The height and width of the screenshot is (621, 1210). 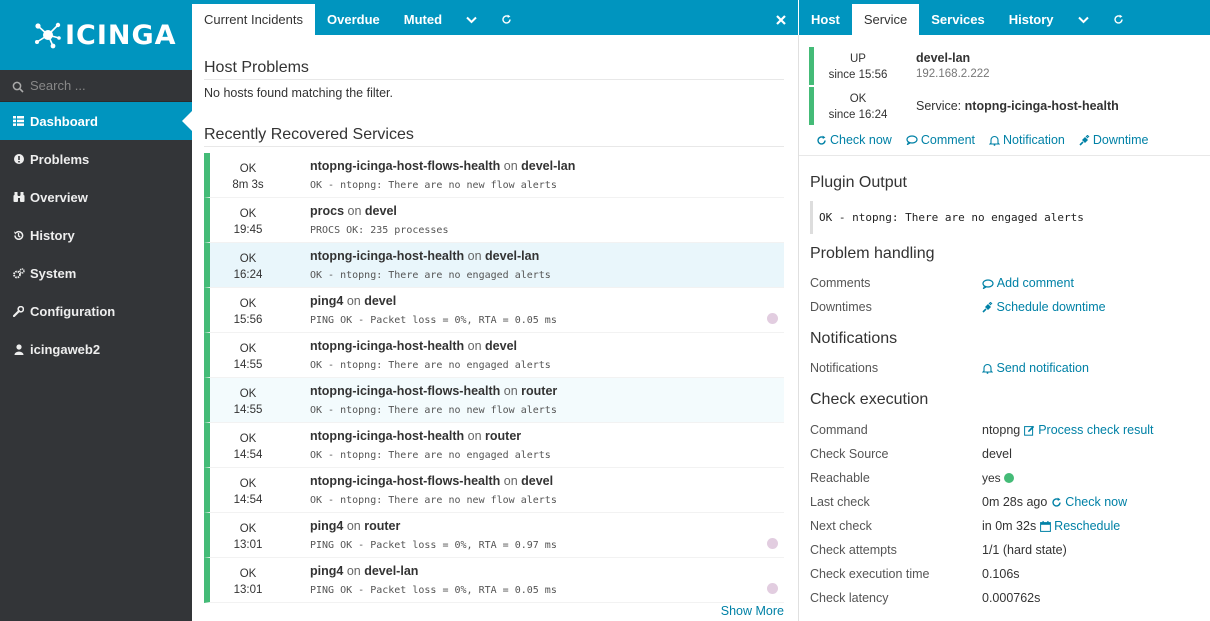 What do you see at coordinates (841, 526) in the screenshot?
I see `next-check-label: Next check` at bounding box center [841, 526].